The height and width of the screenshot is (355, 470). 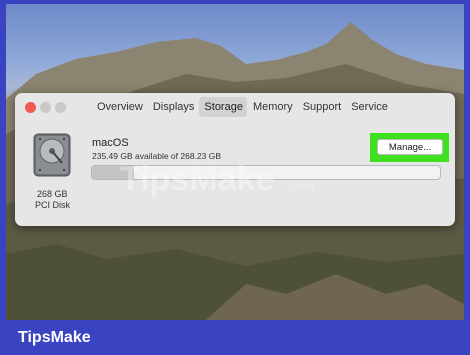 I want to click on zoom-window-button, so click(x=60, y=107).